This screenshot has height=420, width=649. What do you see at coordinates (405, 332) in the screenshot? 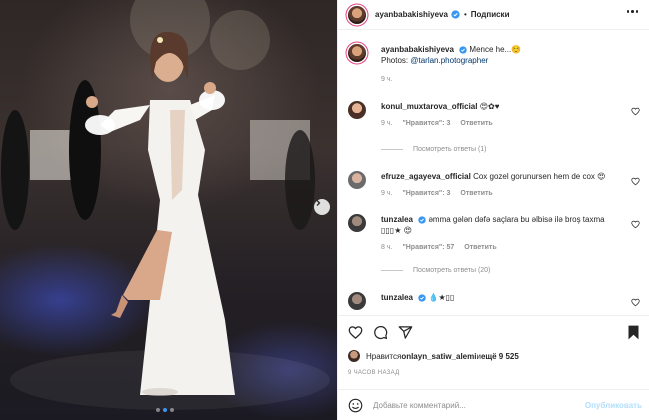
I see `paper-plane-icon` at bounding box center [405, 332].